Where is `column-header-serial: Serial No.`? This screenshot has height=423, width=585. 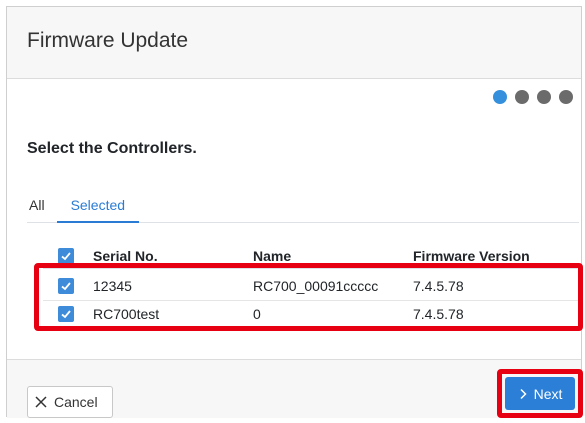
column-header-serial: Serial No. is located at coordinates (125, 256).